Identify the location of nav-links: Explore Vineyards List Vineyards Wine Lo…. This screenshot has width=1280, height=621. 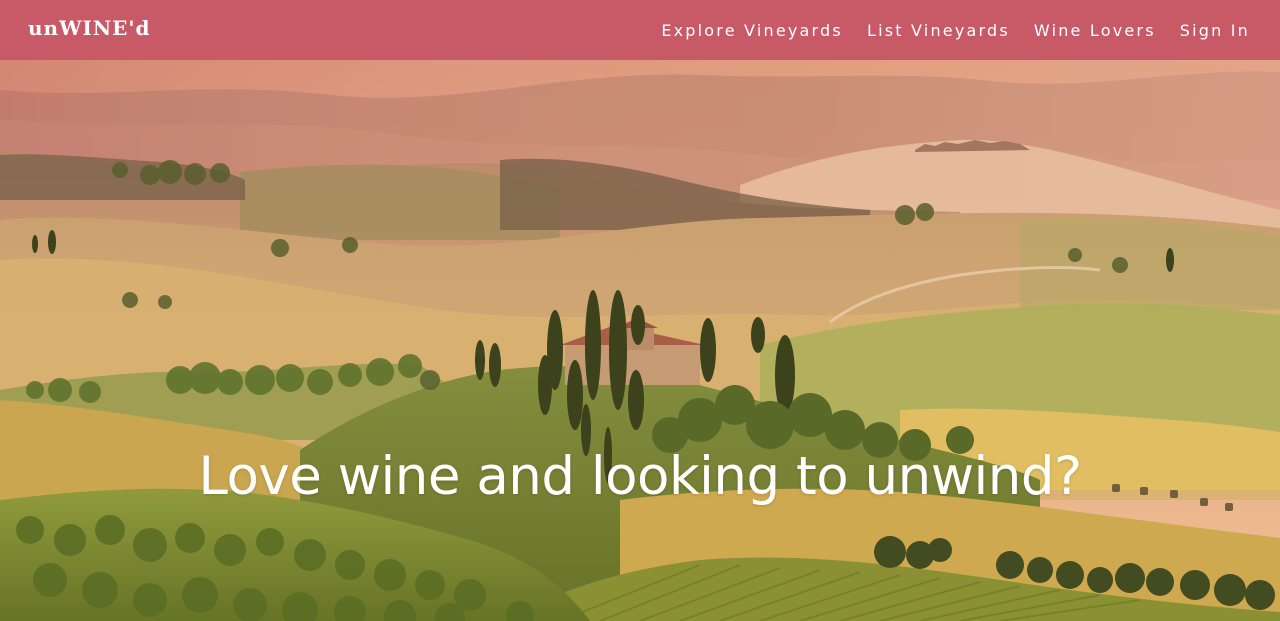
(943, 30).